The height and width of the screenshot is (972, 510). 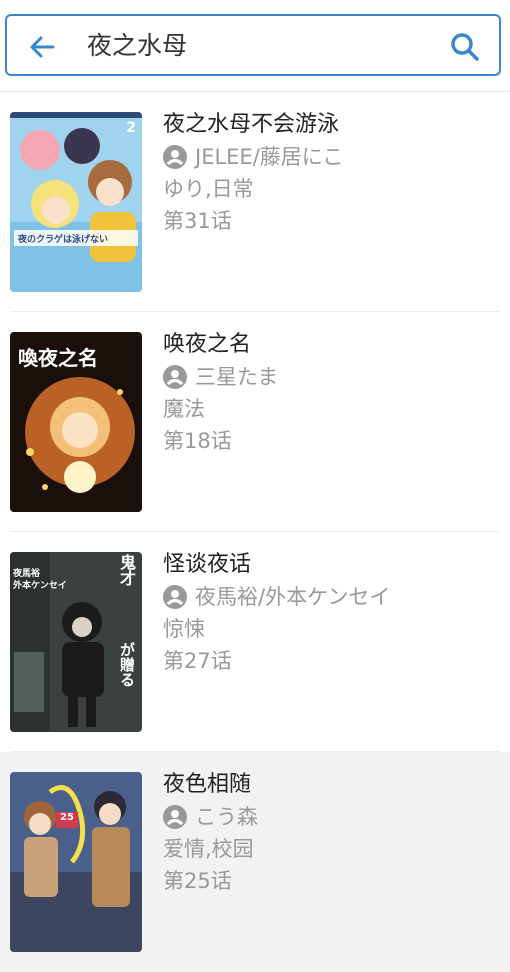 What do you see at coordinates (207, 785) in the screenshot?
I see `result-title: 夜色相随` at bounding box center [207, 785].